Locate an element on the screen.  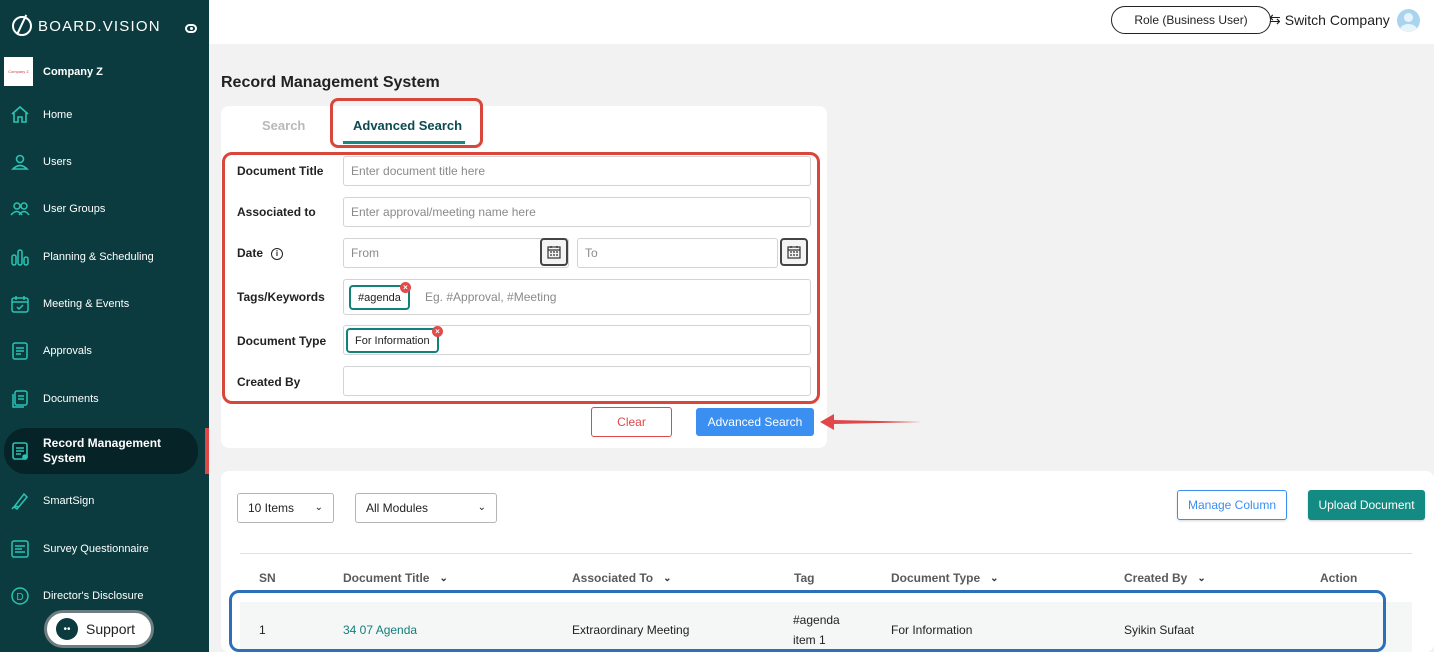
sidebar-toggle-icon is located at coordinates (191, 28).